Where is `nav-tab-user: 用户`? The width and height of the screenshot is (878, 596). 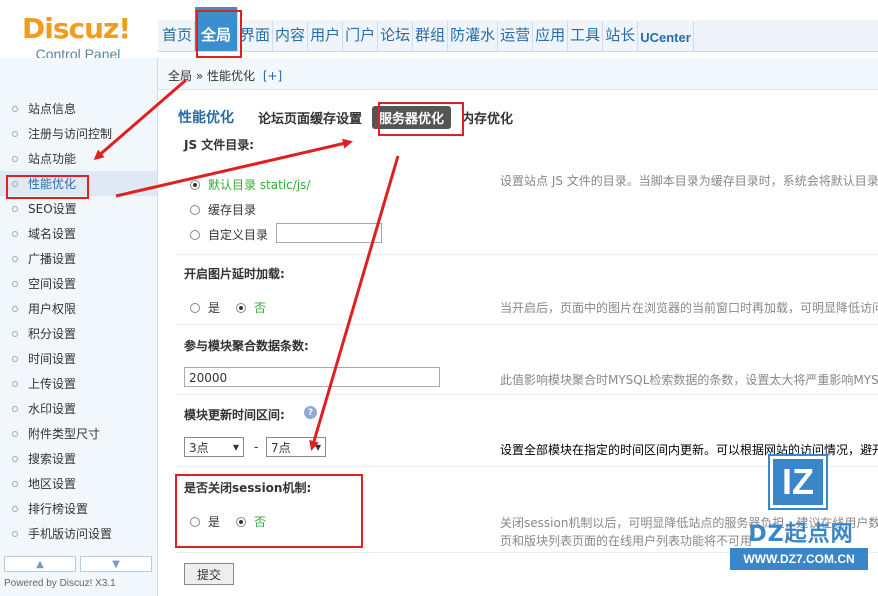 nav-tab-user: 用户 is located at coordinates (326, 36).